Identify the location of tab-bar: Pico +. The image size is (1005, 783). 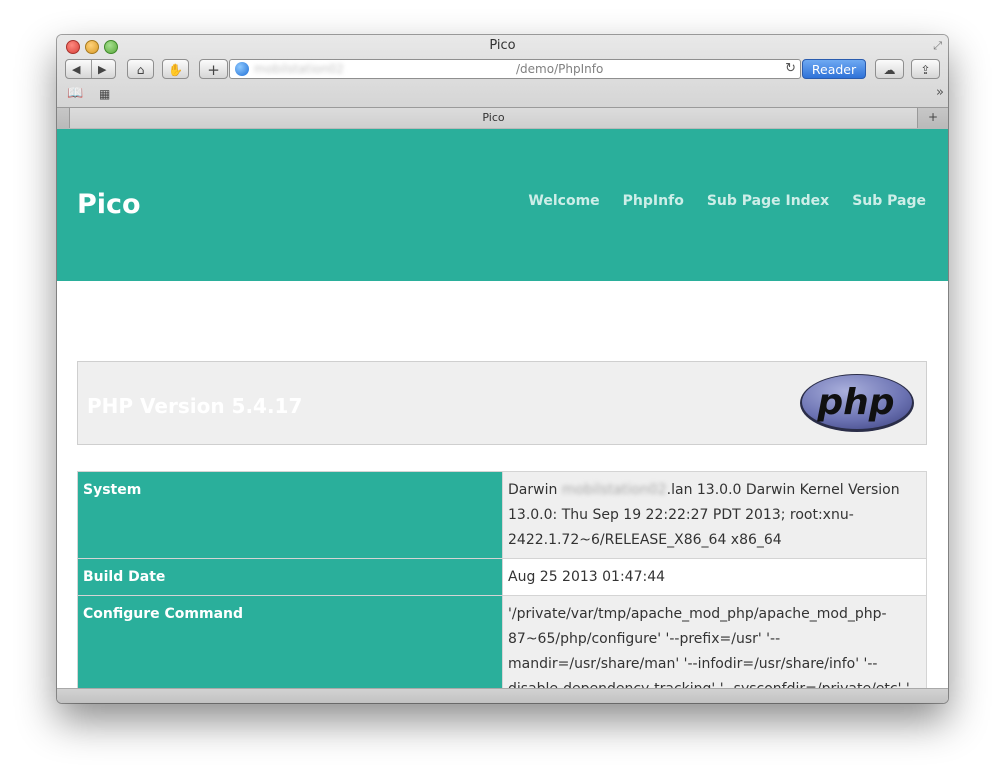
(502, 118).